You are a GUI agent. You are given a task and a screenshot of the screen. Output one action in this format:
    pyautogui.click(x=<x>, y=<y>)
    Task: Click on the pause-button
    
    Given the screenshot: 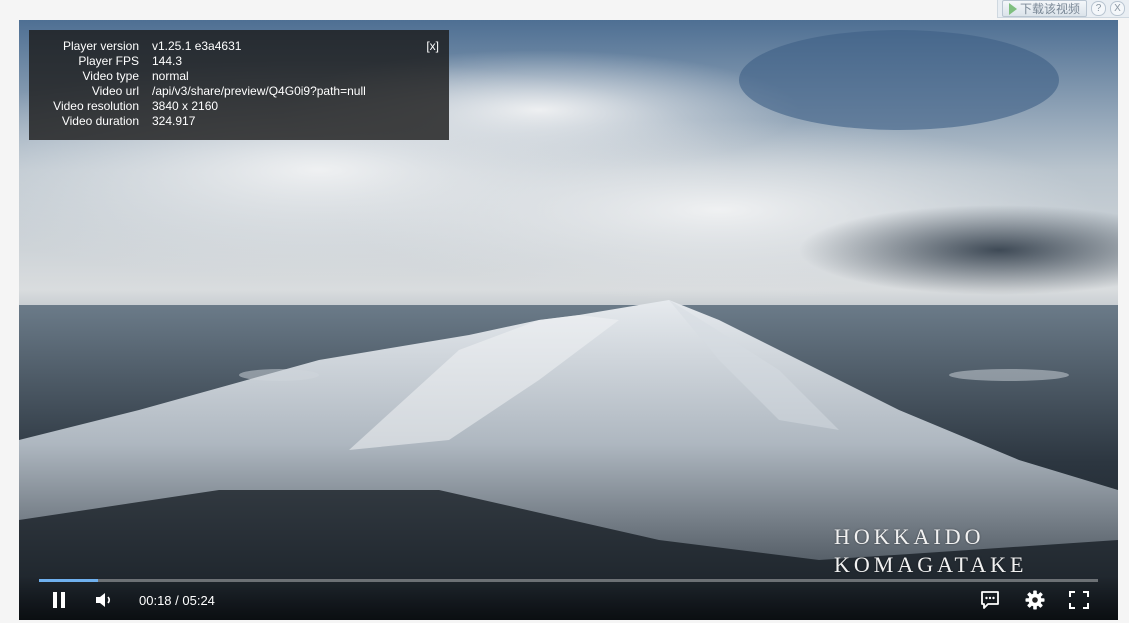 What is the action you would take?
    pyautogui.click(x=59, y=600)
    